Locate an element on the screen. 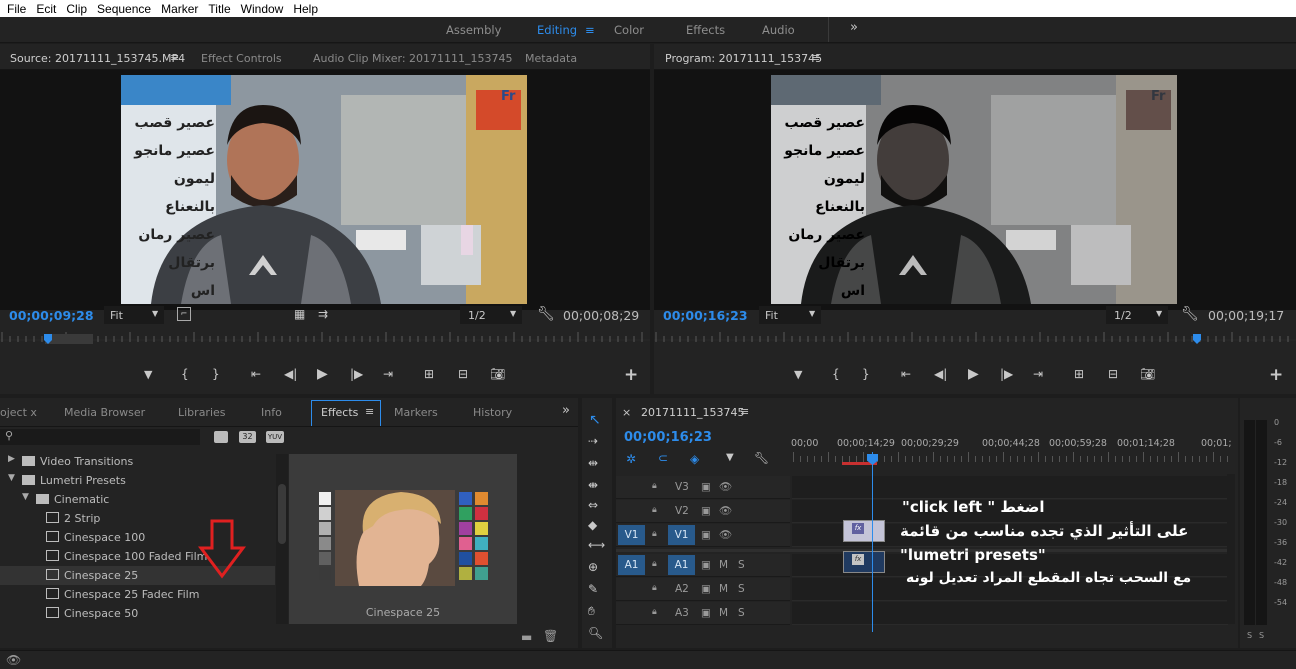 The image size is (1296, 669). marker-icon: ▼ is located at coordinates (730, 457).